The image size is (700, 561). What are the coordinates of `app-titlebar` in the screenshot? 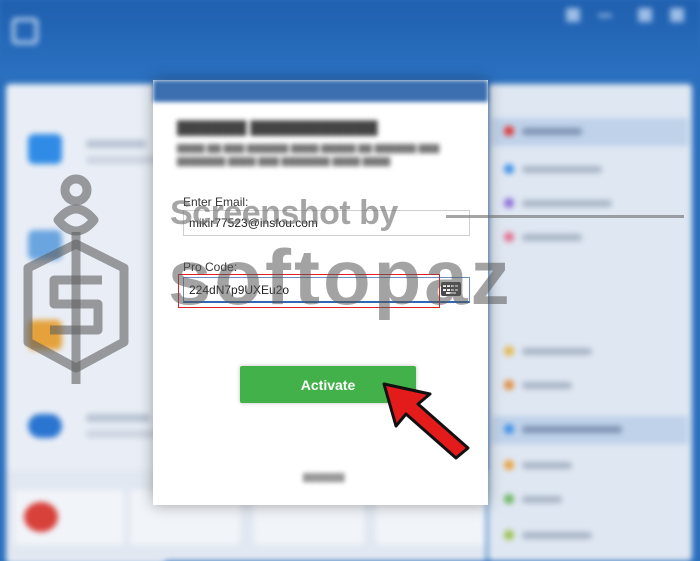 It's located at (350, 39).